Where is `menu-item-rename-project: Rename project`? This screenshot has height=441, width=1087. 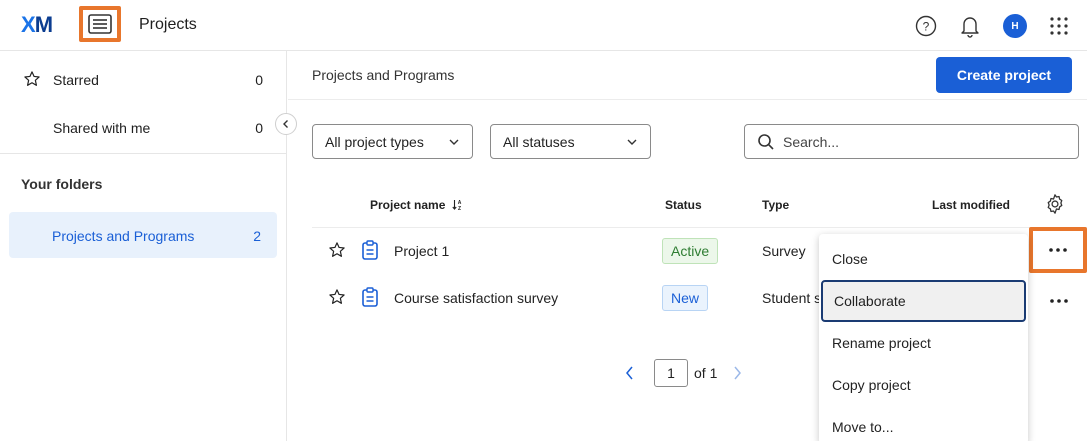
menu-item-rename-project: Rename project is located at coordinates (923, 343).